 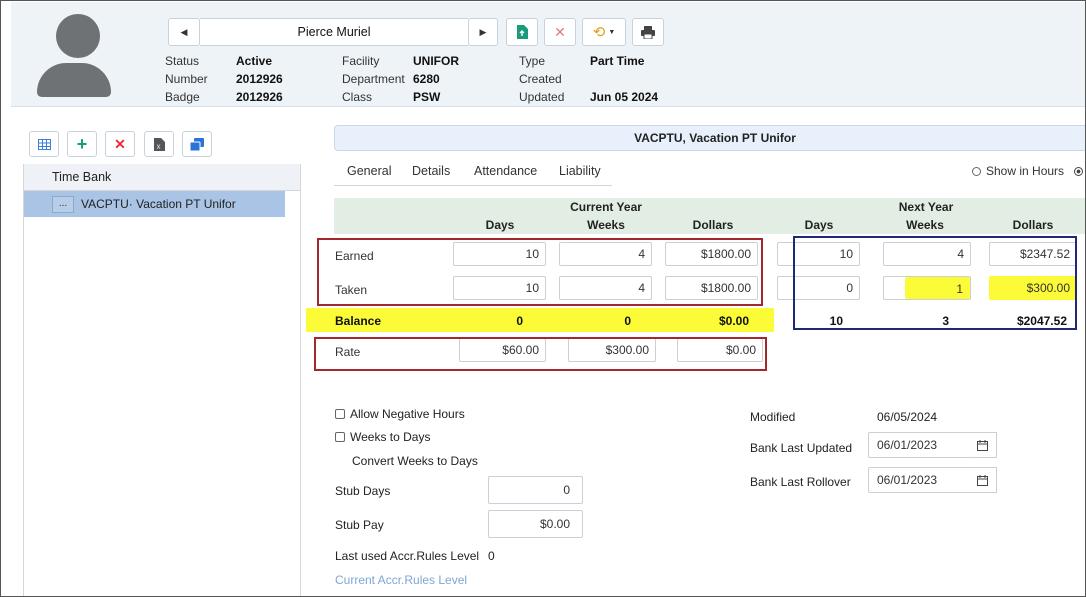 What do you see at coordinates (158, 148) in the screenshot?
I see `svg-text: X` at bounding box center [158, 148].